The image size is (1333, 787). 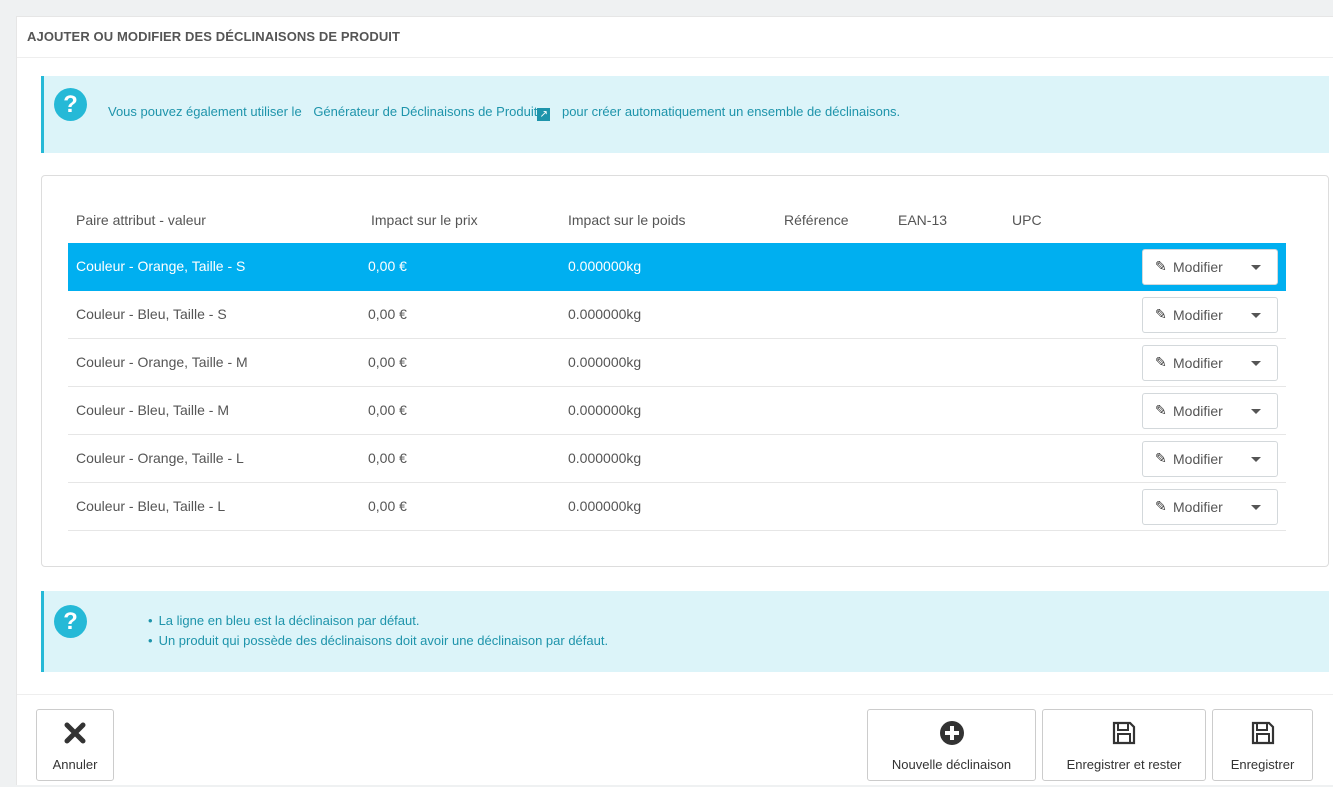 What do you see at coordinates (205, 111) in the screenshot?
I see `alert-text-before: Vous pouvez également utiliser le` at bounding box center [205, 111].